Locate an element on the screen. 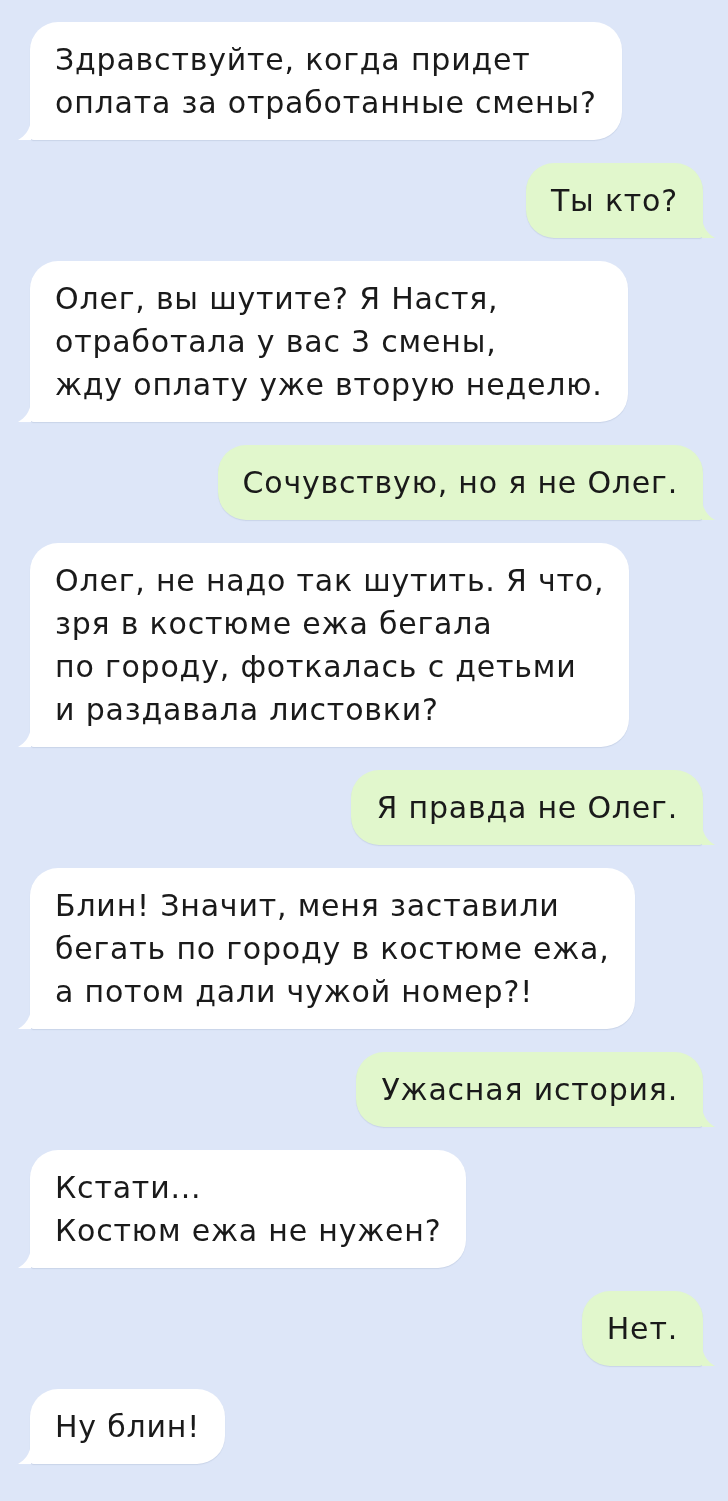 The height and width of the screenshot is (1501, 728). message-text: Олег, не надо так шутить. Я что, зря в костюме ежа бегала по городу, фоткалась с детьми и раздавала листовки? is located at coordinates (330, 645).